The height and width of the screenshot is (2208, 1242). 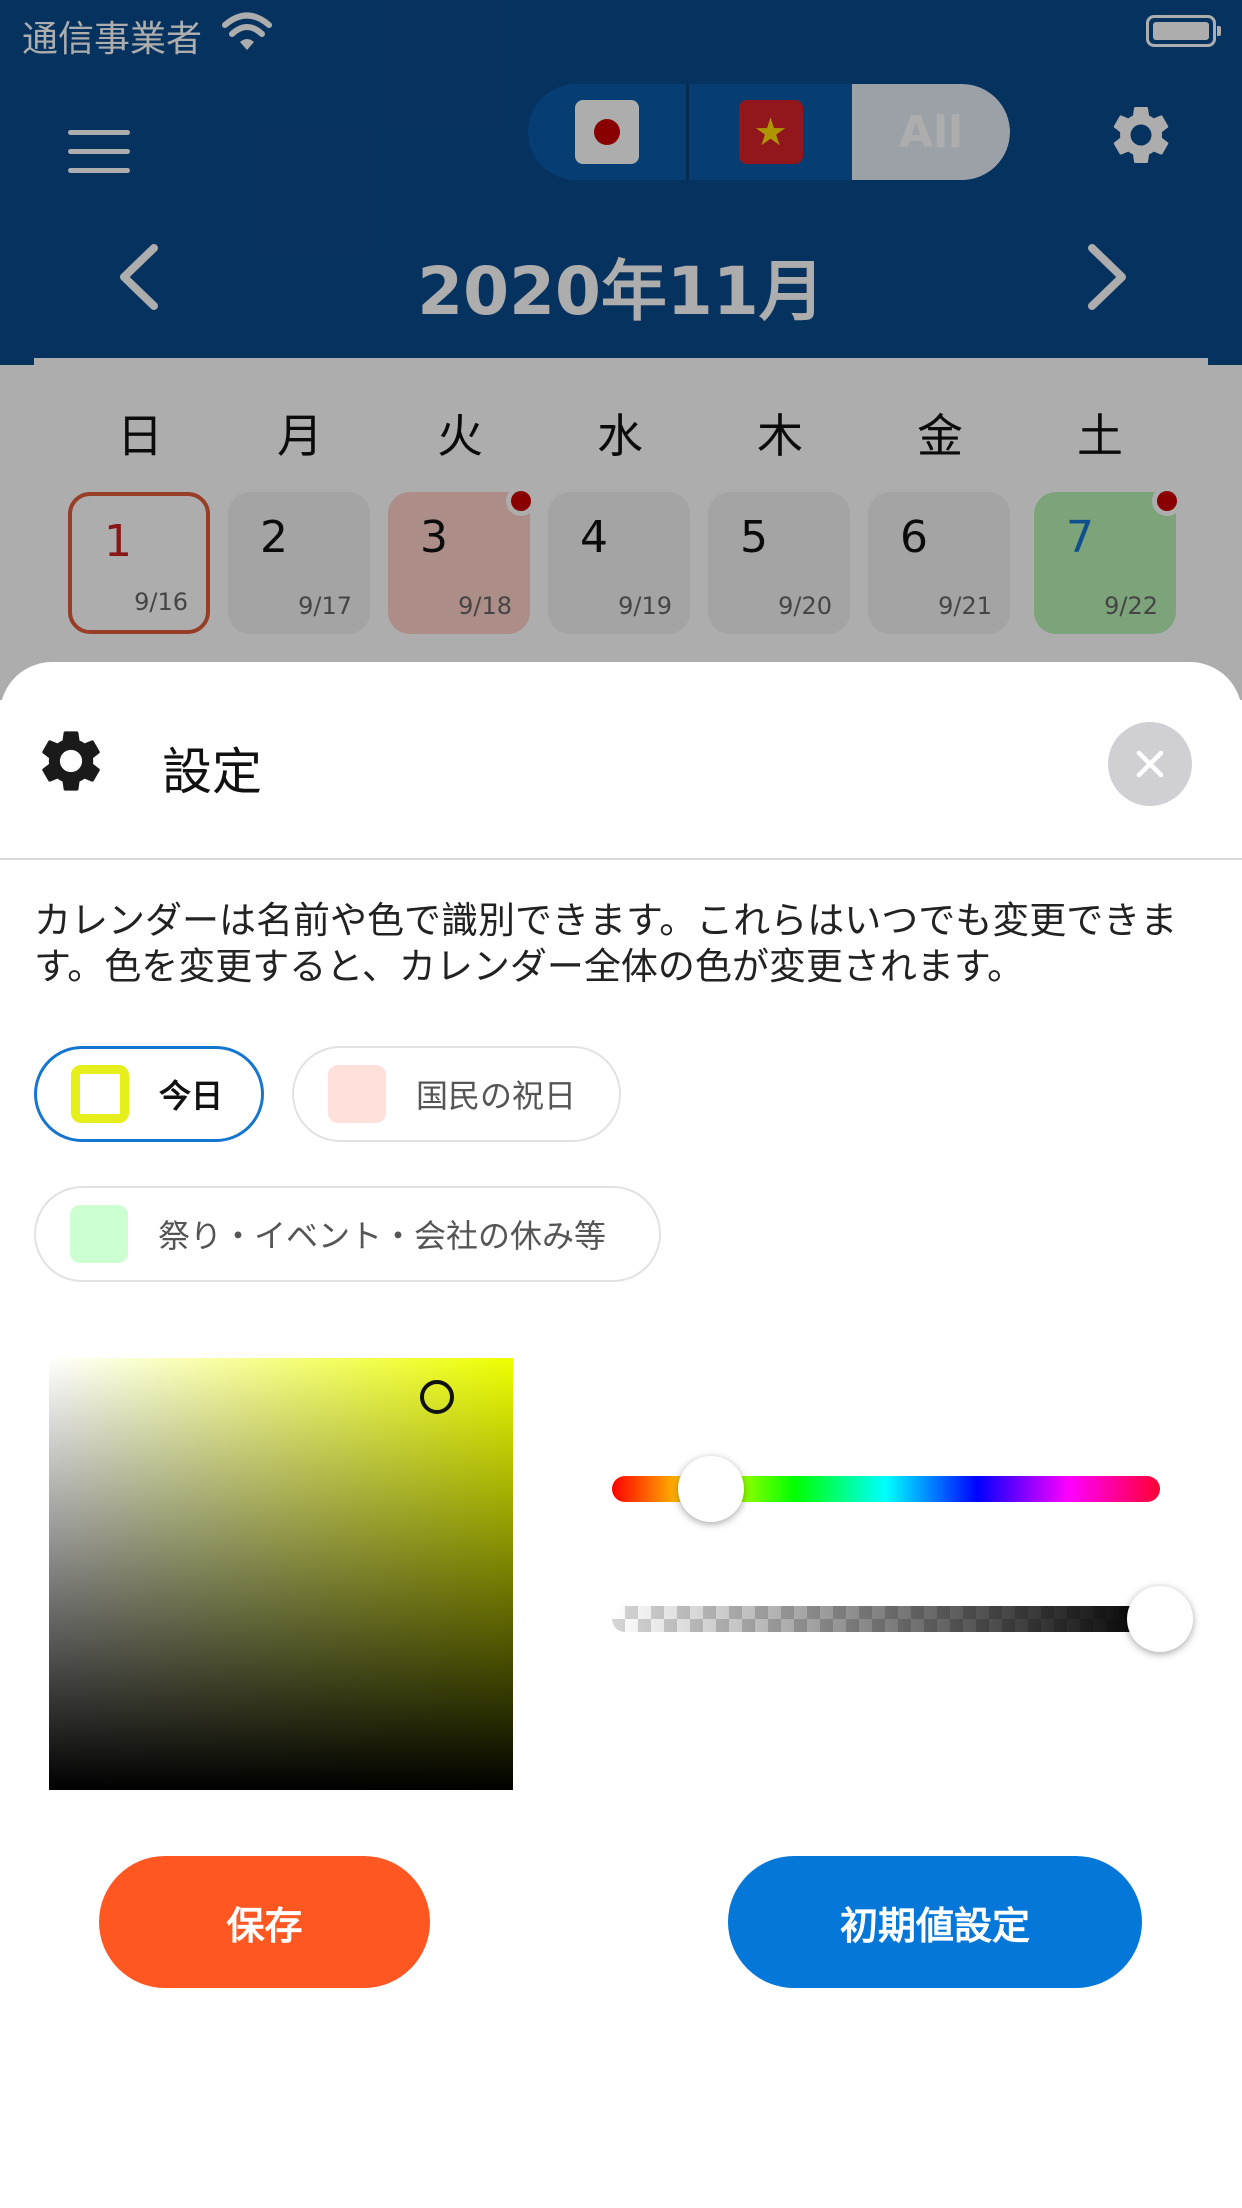 What do you see at coordinates (281, 1574) in the screenshot?
I see `saturation-value-picker` at bounding box center [281, 1574].